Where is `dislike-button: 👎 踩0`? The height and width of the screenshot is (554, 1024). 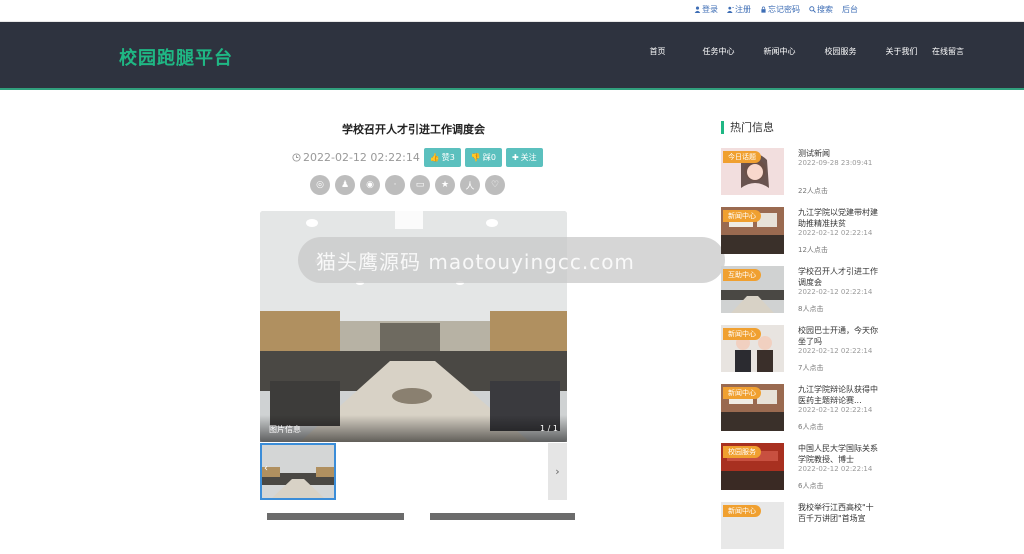 dislike-button: 👎 踩0 is located at coordinates (483, 157).